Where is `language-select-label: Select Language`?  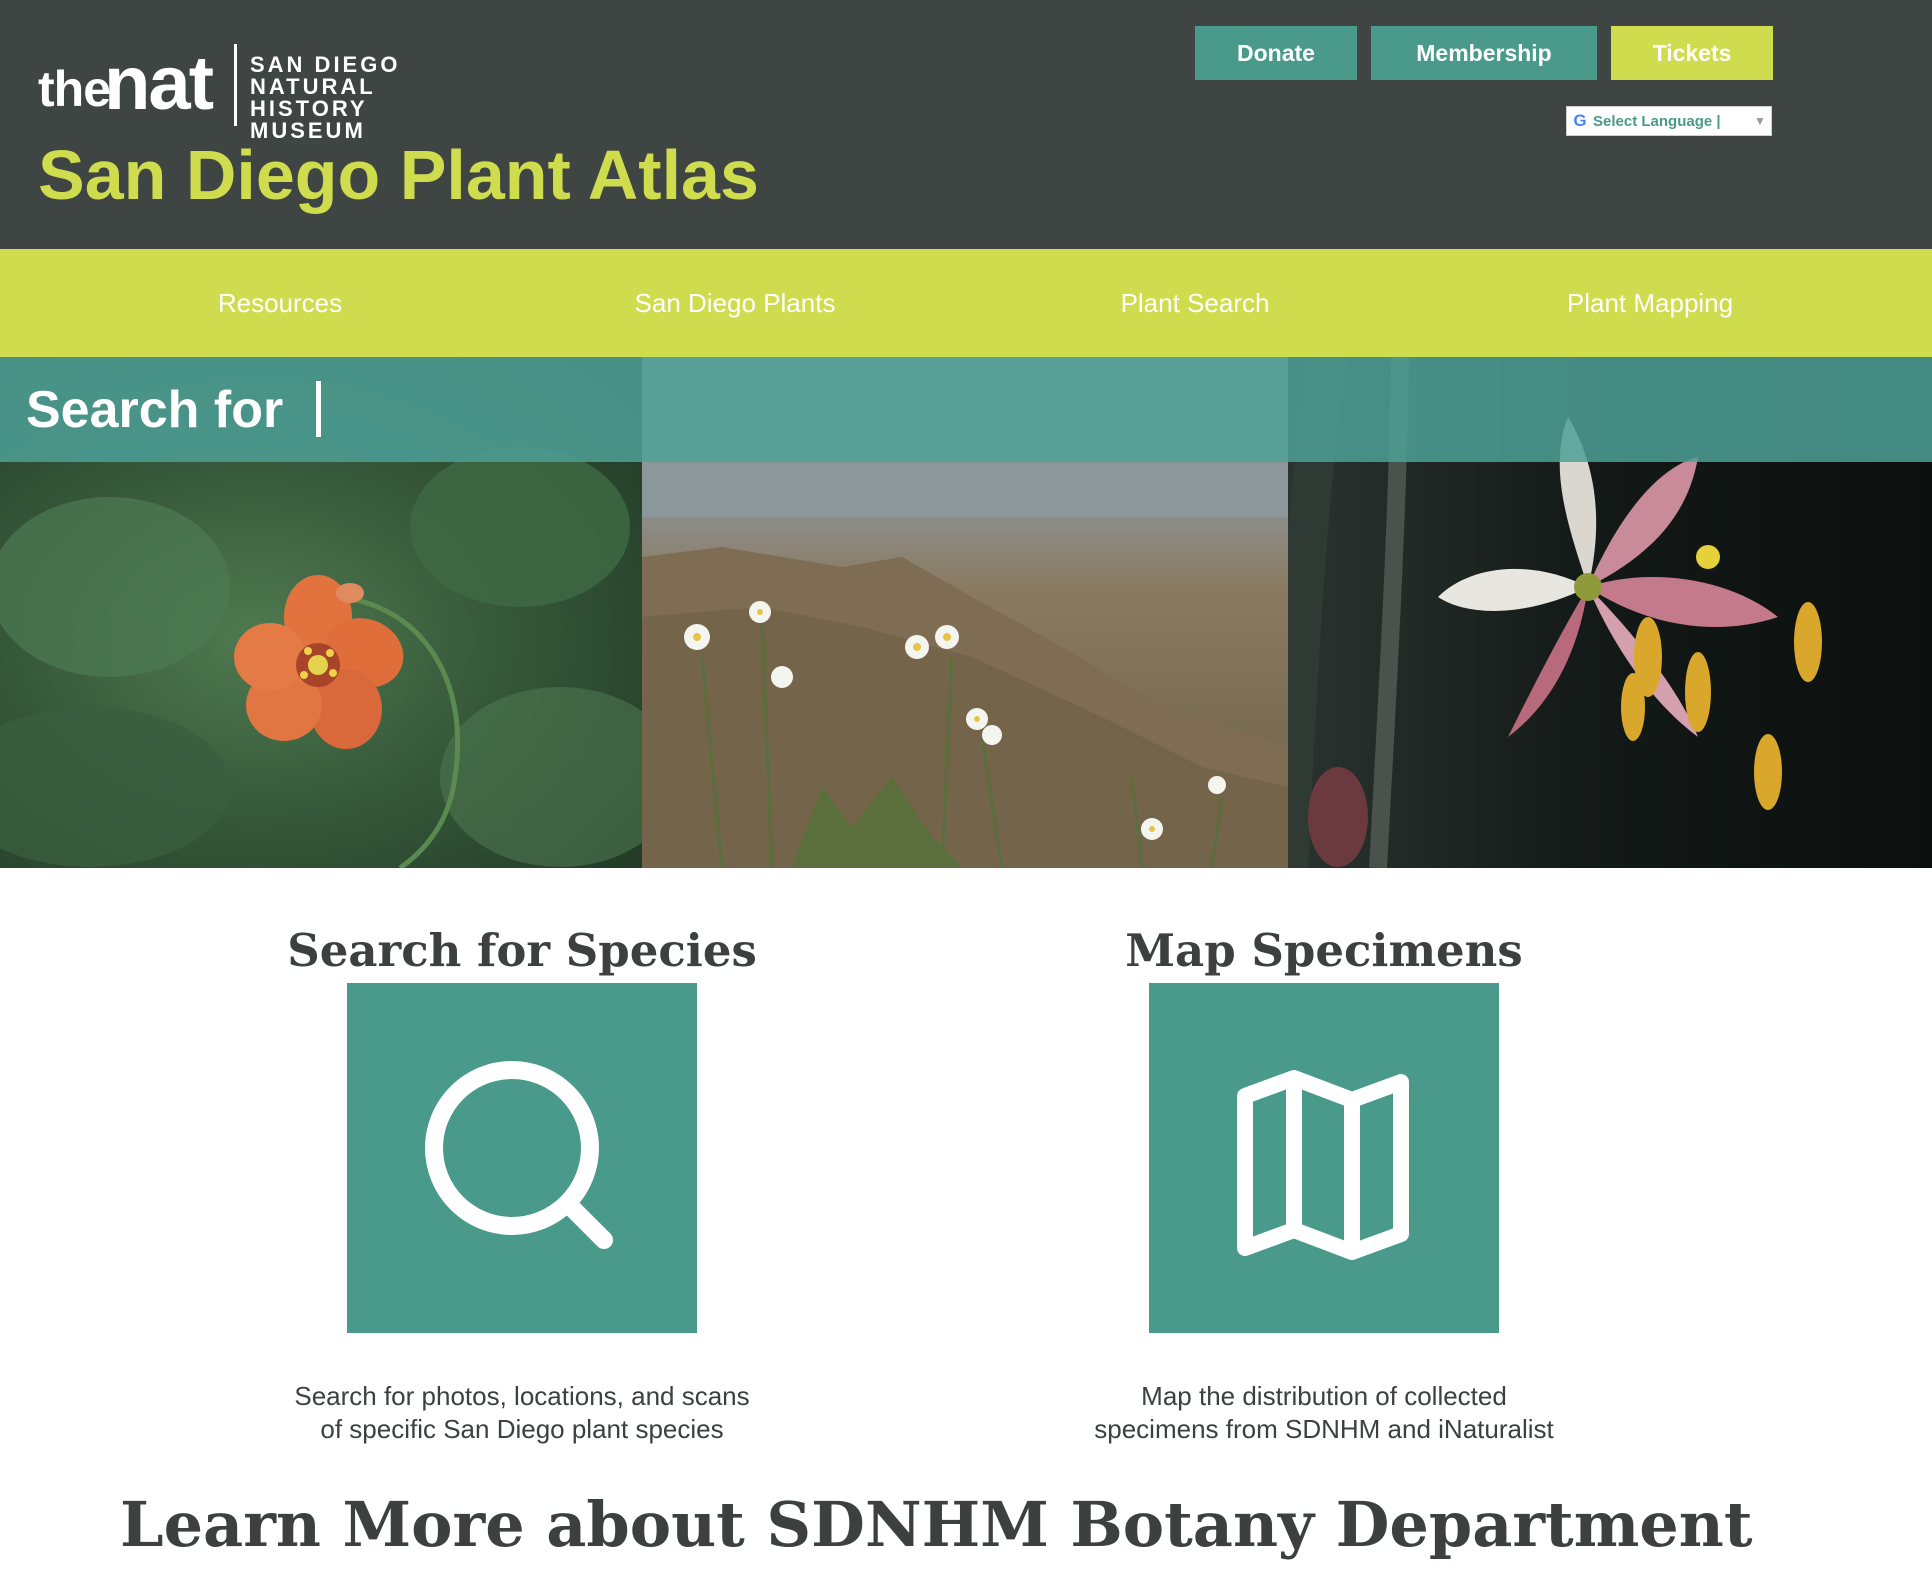
language-select-label: Select Language is located at coordinates (1653, 121).